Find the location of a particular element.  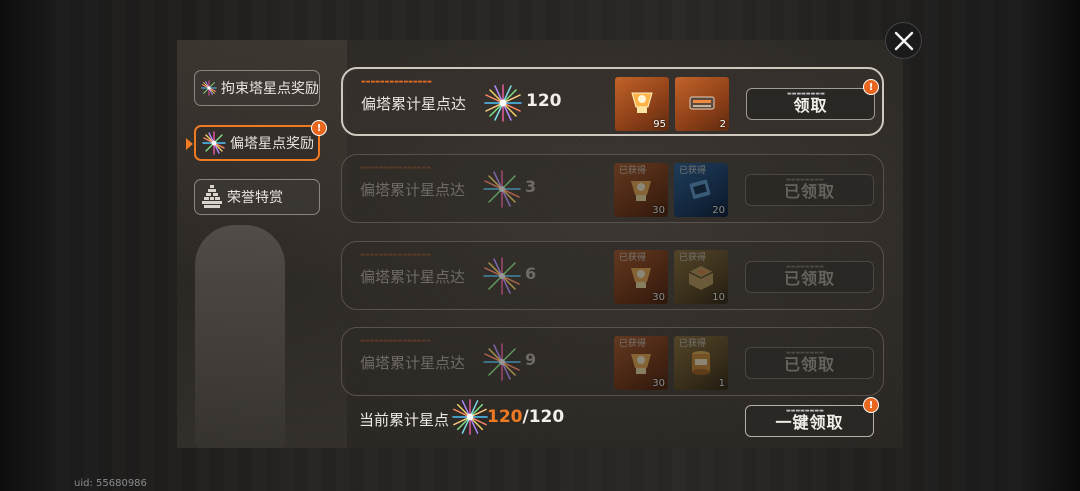

close-button is located at coordinates (903, 40).